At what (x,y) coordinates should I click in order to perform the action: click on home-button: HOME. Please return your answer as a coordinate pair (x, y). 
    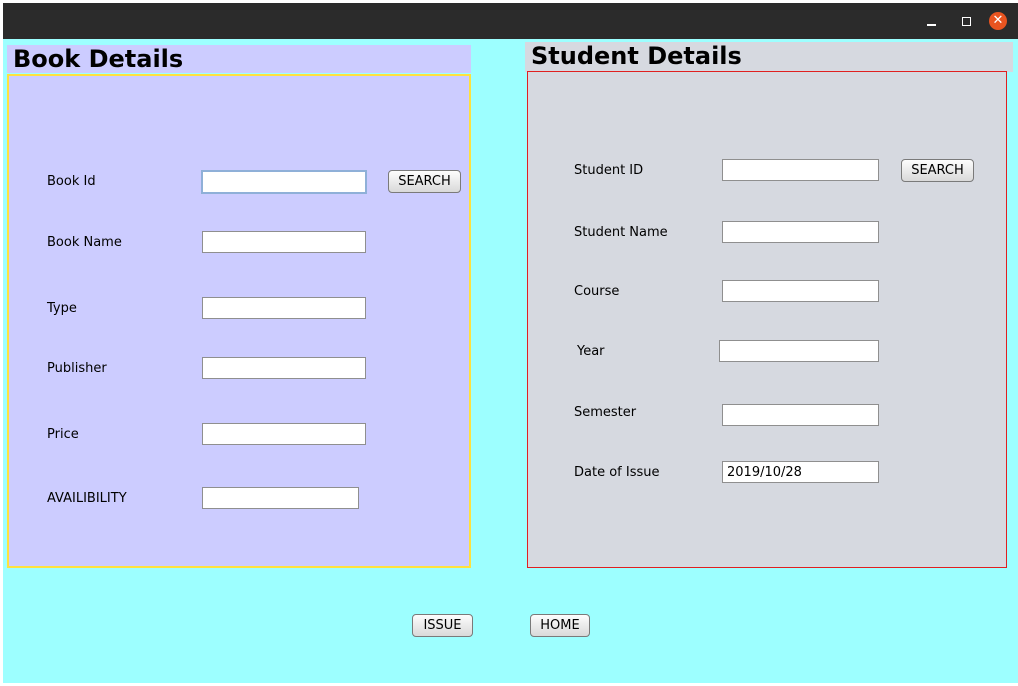
    Looking at the image, I should click on (560, 625).